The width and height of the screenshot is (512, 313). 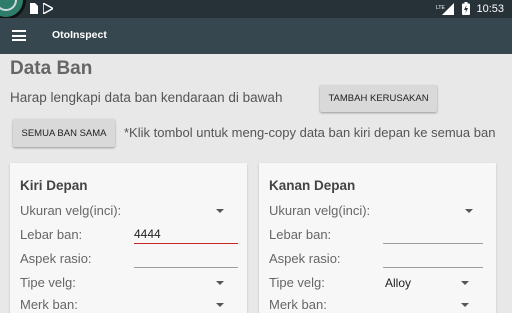 What do you see at coordinates (433, 235) in the screenshot?
I see `width-input` at bounding box center [433, 235].